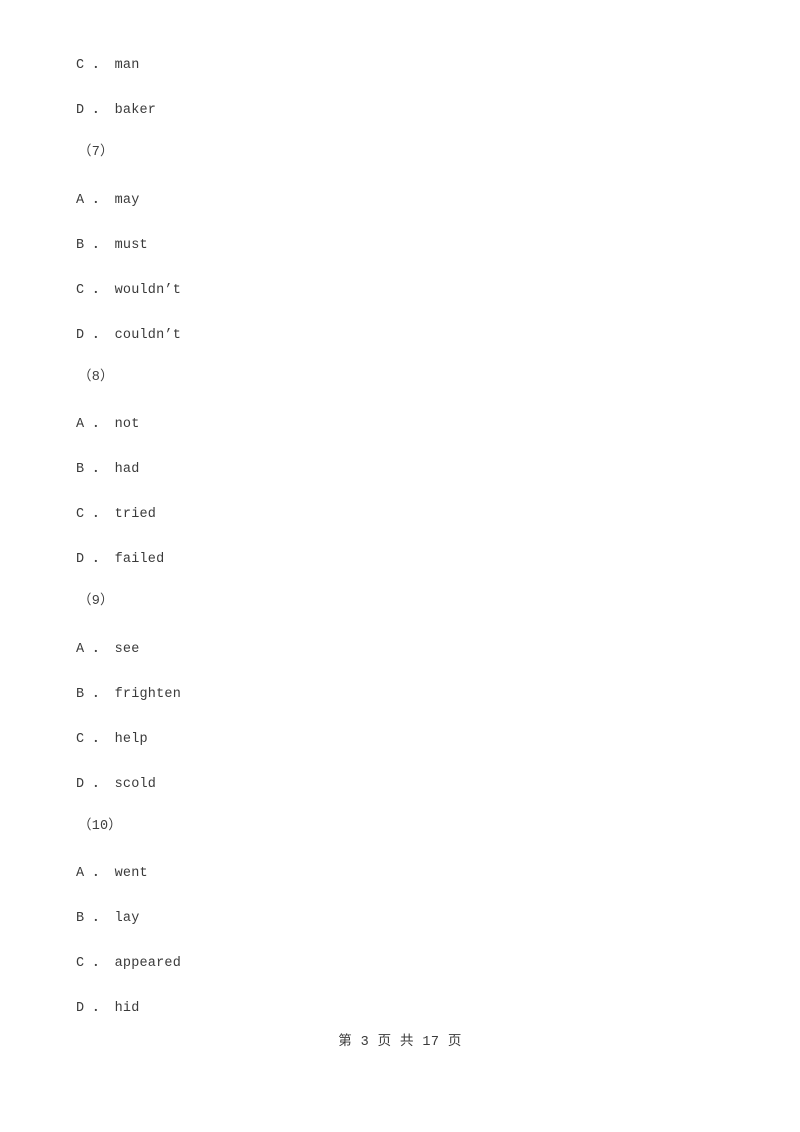 This screenshot has height=1132, width=800. Describe the element at coordinates (108, 1008) in the screenshot. I see `answer-option-q10-opt-d: D ． hid` at that location.